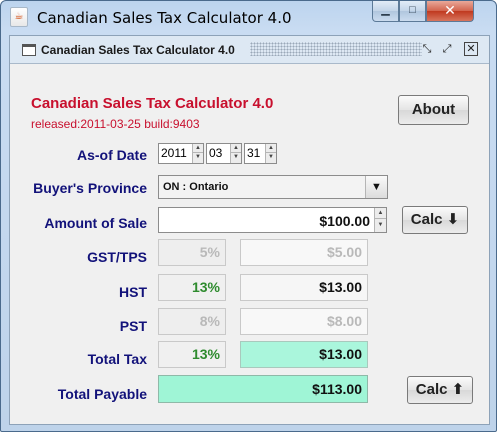  What do you see at coordinates (133, 292) in the screenshot?
I see `hst-label: HST` at bounding box center [133, 292].